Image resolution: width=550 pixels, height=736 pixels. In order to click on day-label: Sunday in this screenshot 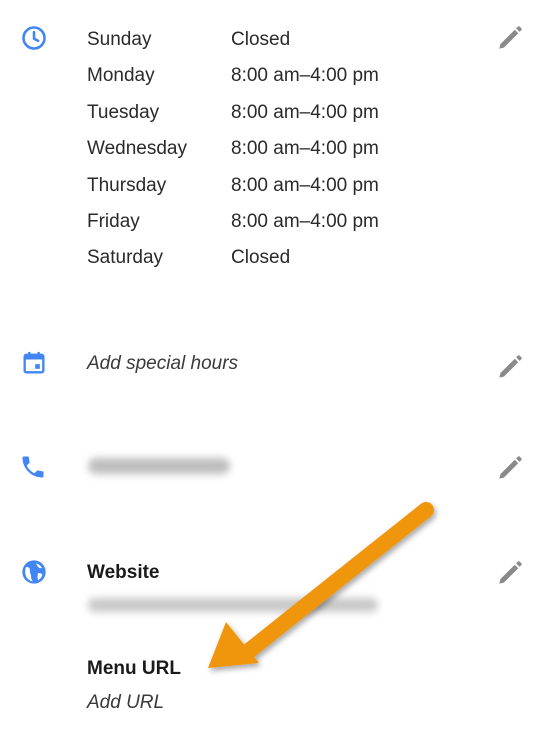, I will do `click(119, 39)`.